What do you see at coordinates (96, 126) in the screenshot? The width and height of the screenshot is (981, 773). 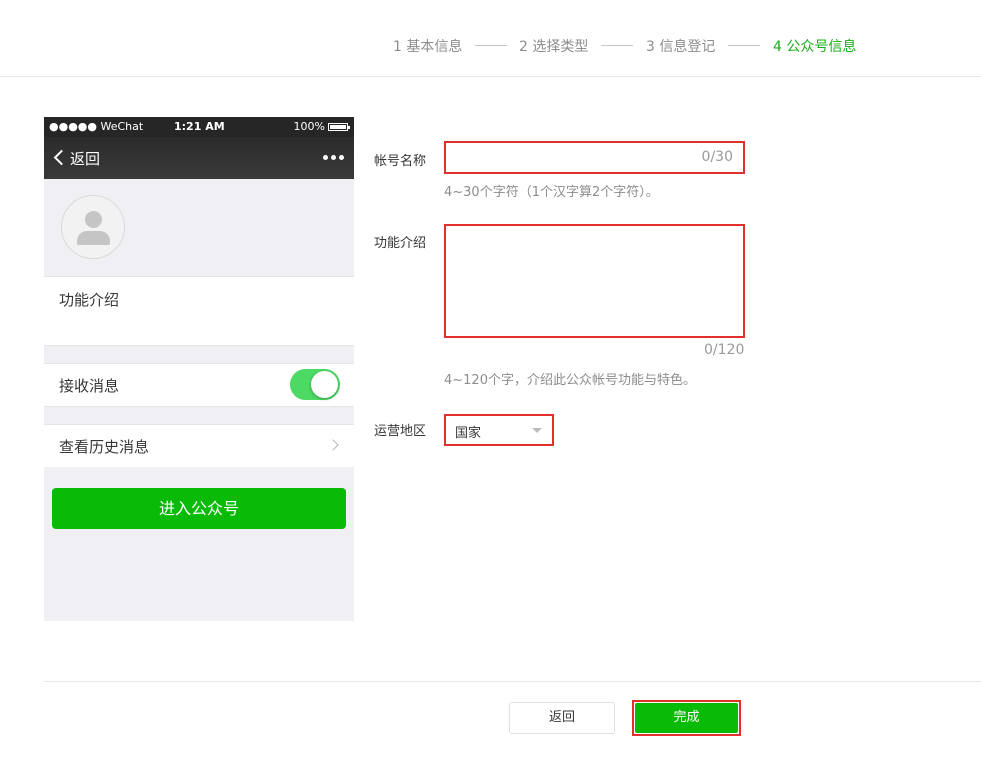 I see `carrier-text: ●●●●● WeChat` at bounding box center [96, 126].